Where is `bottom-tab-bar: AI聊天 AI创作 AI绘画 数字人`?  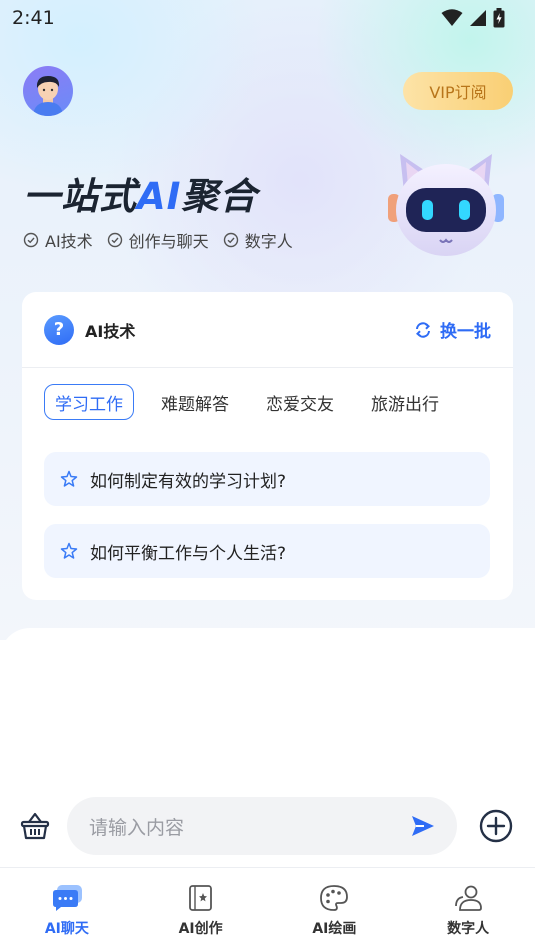
bottom-tab-bar: AI聊天 AI创作 AI绘画 数字人 is located at coordinates (267, 909).